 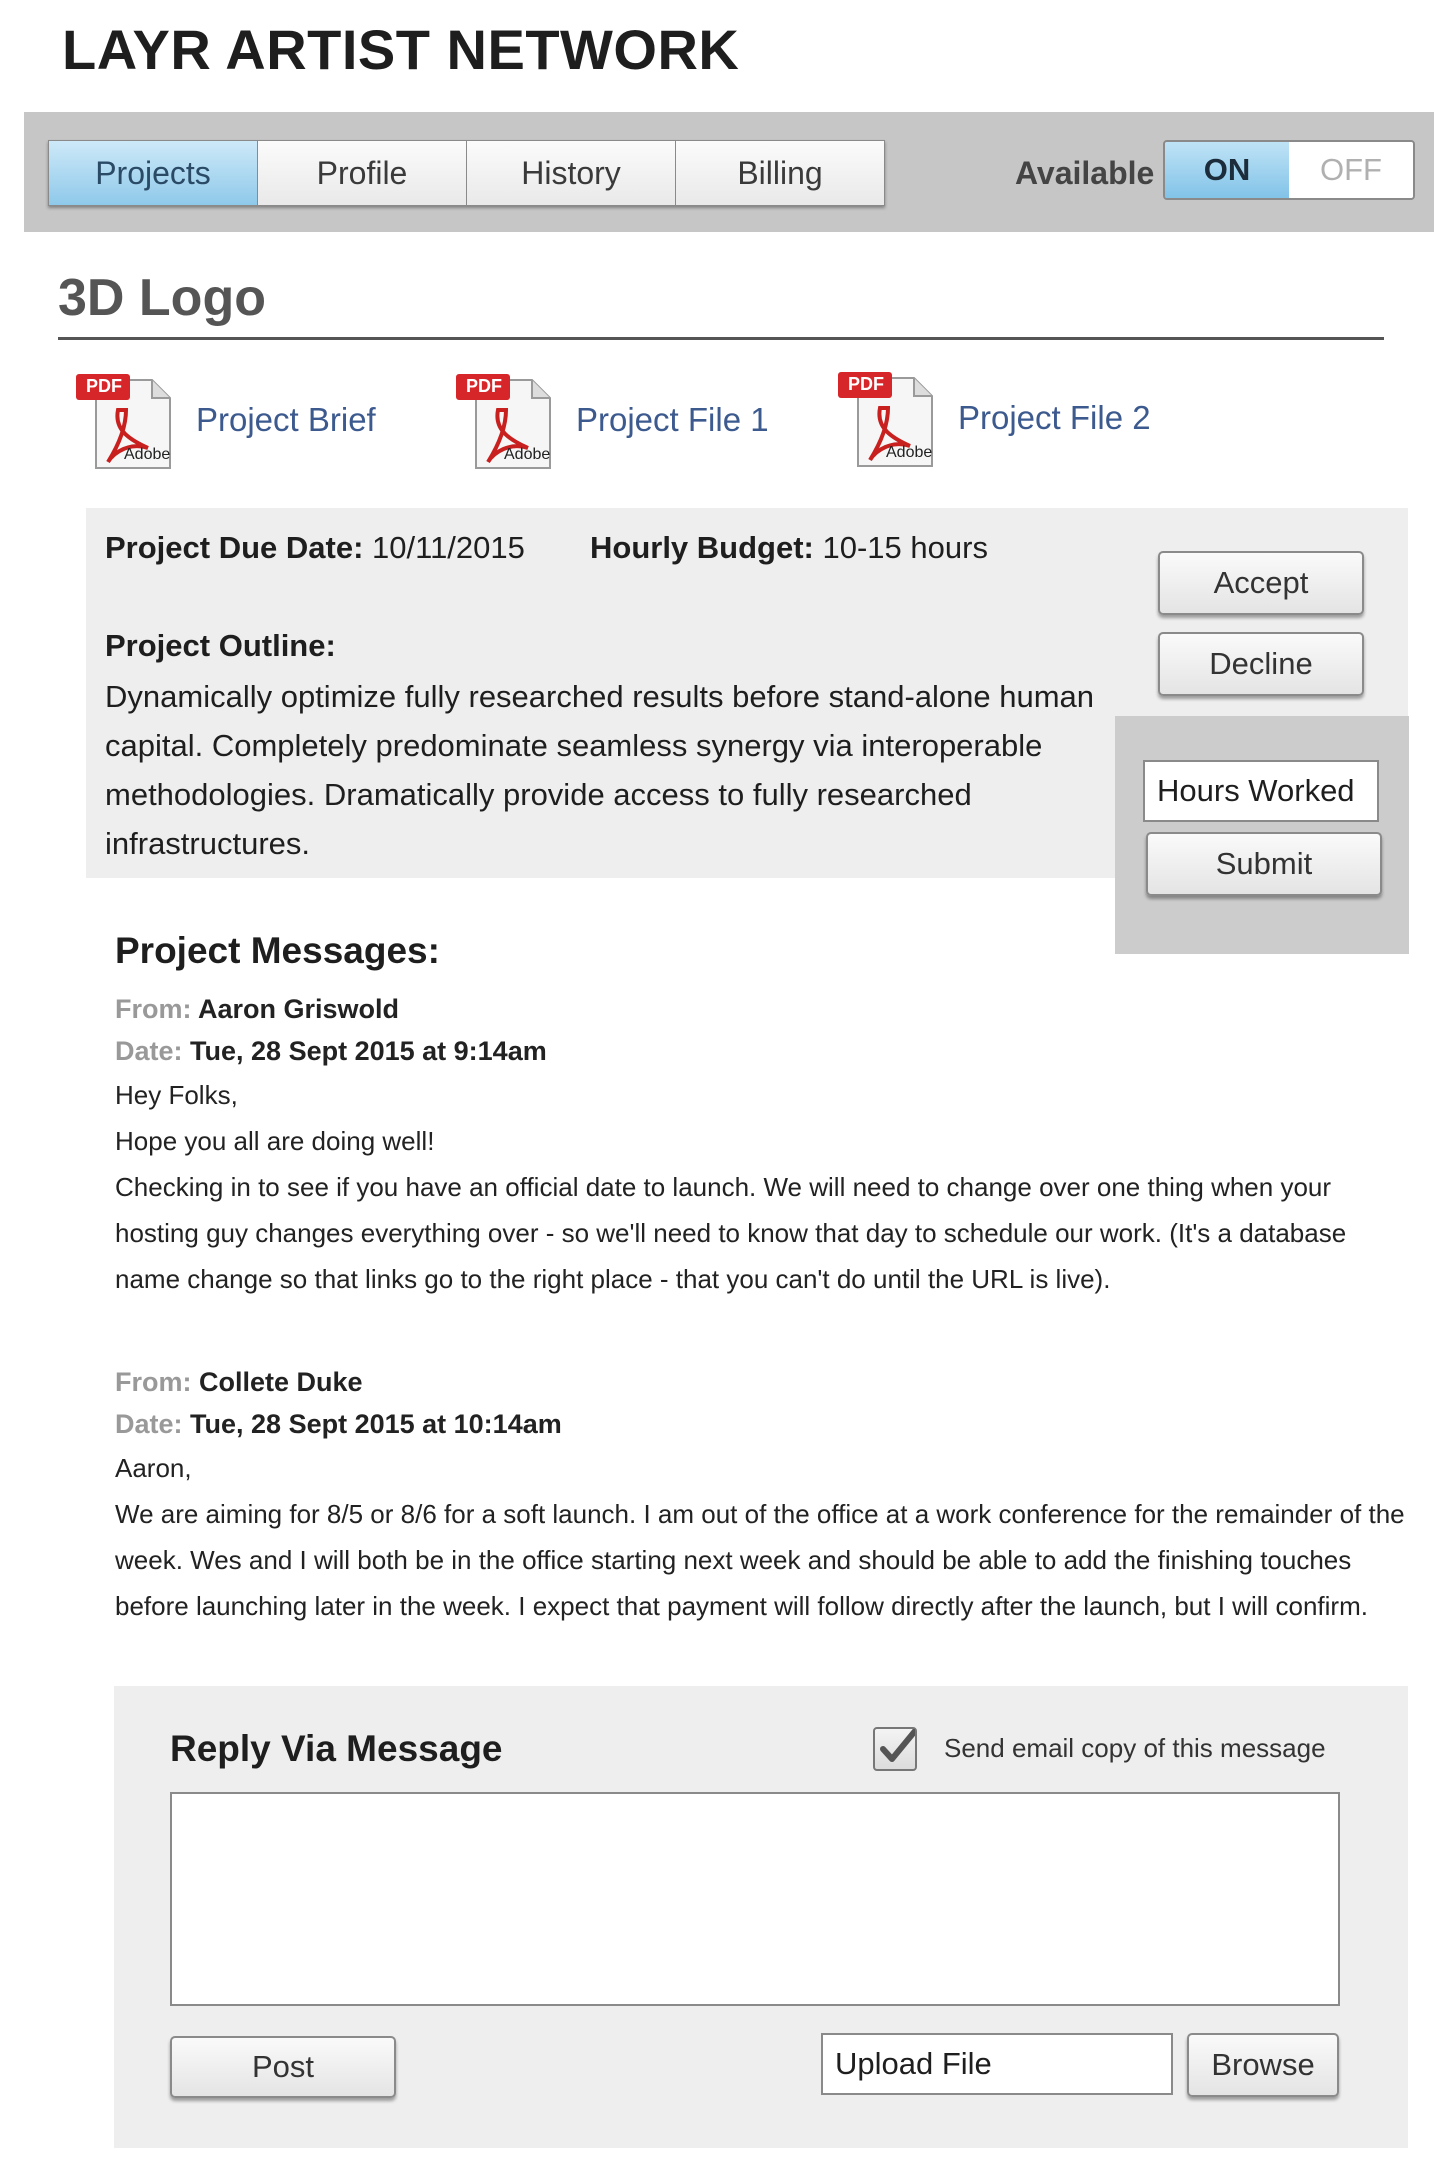 I want to click on attachment-label: Project File 2, so click(x=1054, y=418).